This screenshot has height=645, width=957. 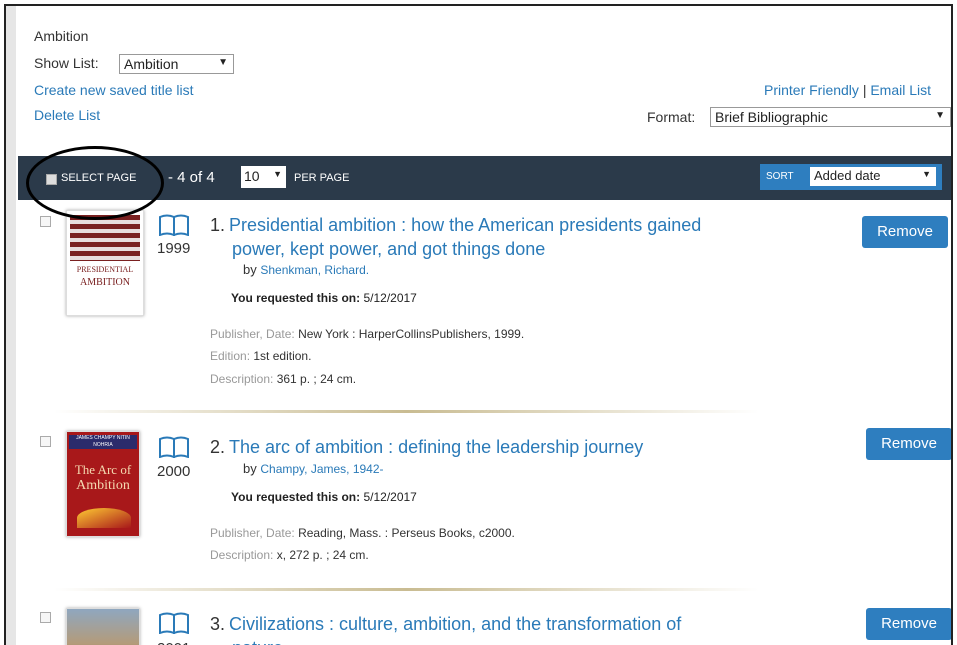 I want to click on email-list-link: Email List, so click(x=900, y=90).